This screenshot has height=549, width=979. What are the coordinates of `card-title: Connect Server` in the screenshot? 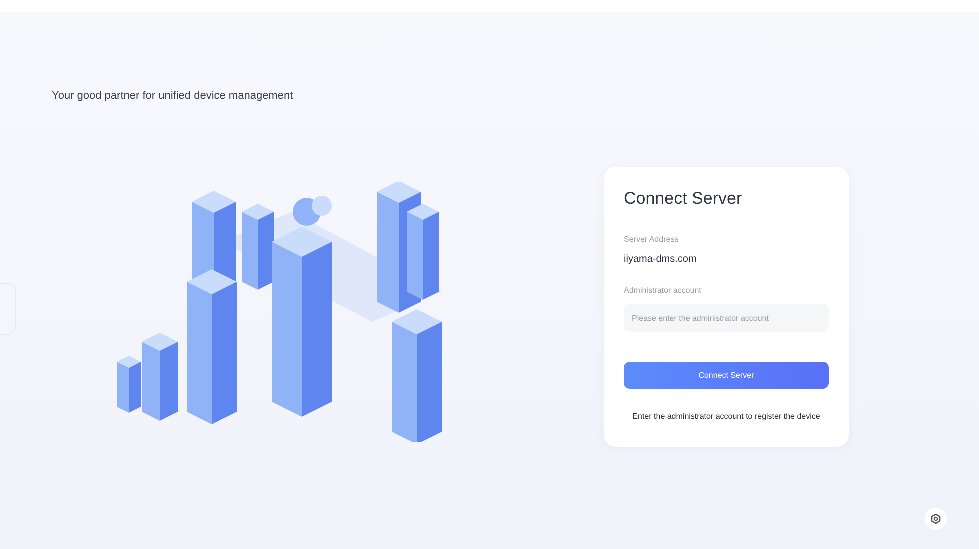 It's located at (684, 199).